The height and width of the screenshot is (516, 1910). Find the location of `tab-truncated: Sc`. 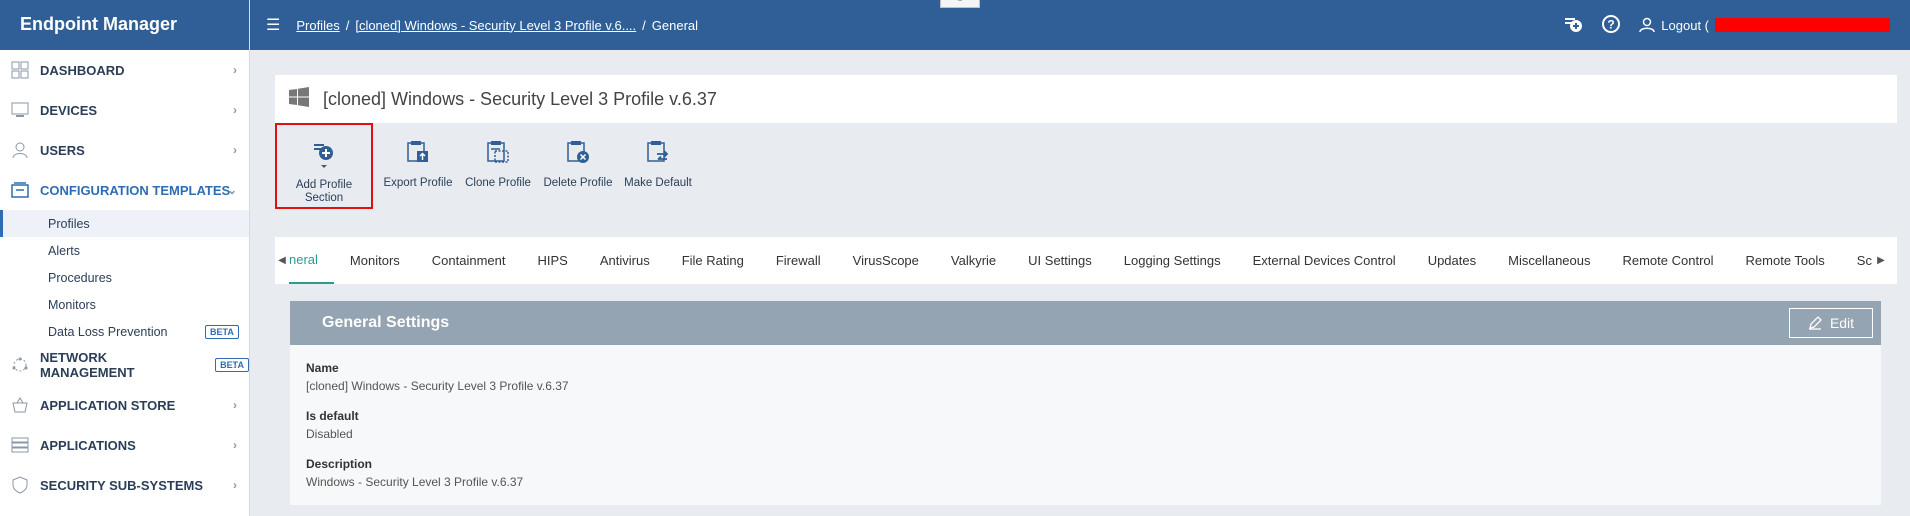

tab-truncated: Sc is located at coordinates (1857, 260).